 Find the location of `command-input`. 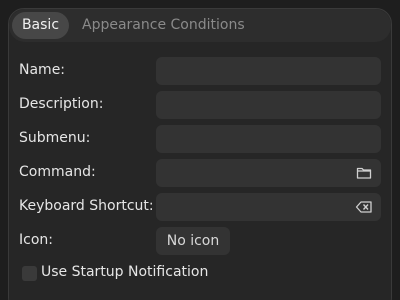

command-input is located at coordinates (268, 173).